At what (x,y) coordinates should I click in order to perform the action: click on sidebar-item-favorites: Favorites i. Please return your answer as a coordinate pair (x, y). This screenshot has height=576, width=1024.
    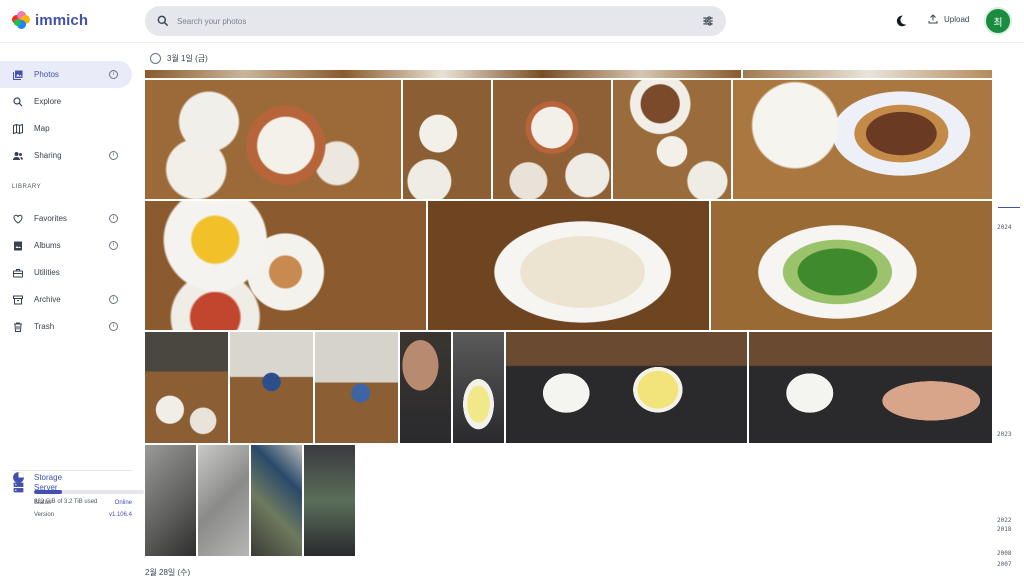
    Looking at the image, I should click on (66, 218).